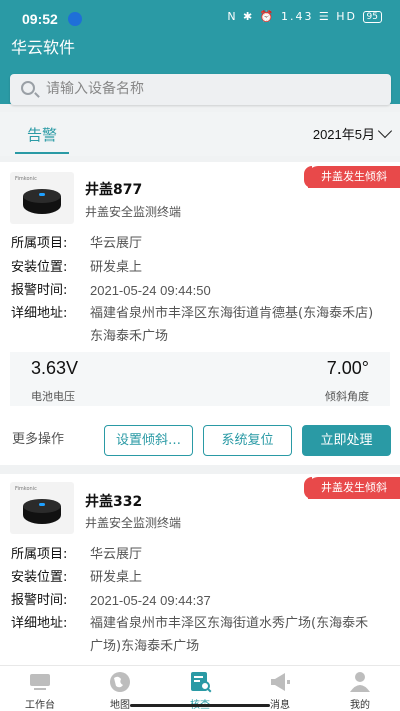  Describe the element at coordinates (372, 17) in the screenshot. I see `battery-icon: 95` at that location.